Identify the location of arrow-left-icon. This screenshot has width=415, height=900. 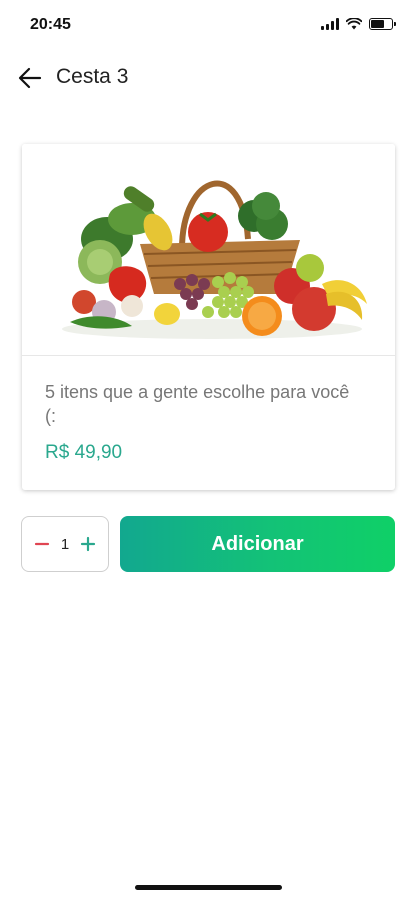
(30, 78).